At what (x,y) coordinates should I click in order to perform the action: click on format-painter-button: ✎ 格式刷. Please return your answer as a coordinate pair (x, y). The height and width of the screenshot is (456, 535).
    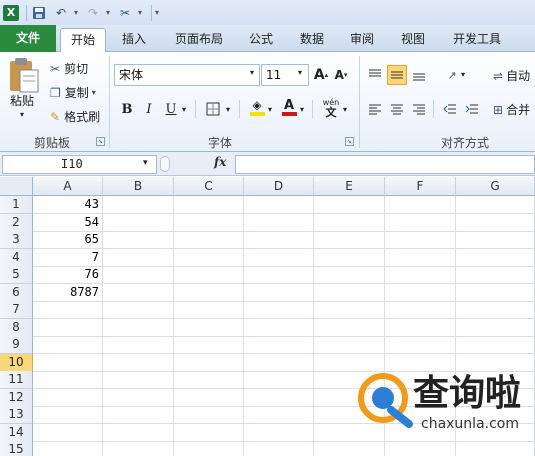
    Looking at the image, I should click on (75, 116).